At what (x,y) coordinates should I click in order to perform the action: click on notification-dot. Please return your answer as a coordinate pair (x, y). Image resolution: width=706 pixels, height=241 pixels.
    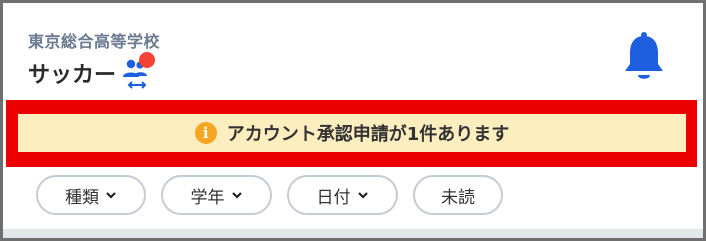
    Looking at the image, I should click on (147, 60).